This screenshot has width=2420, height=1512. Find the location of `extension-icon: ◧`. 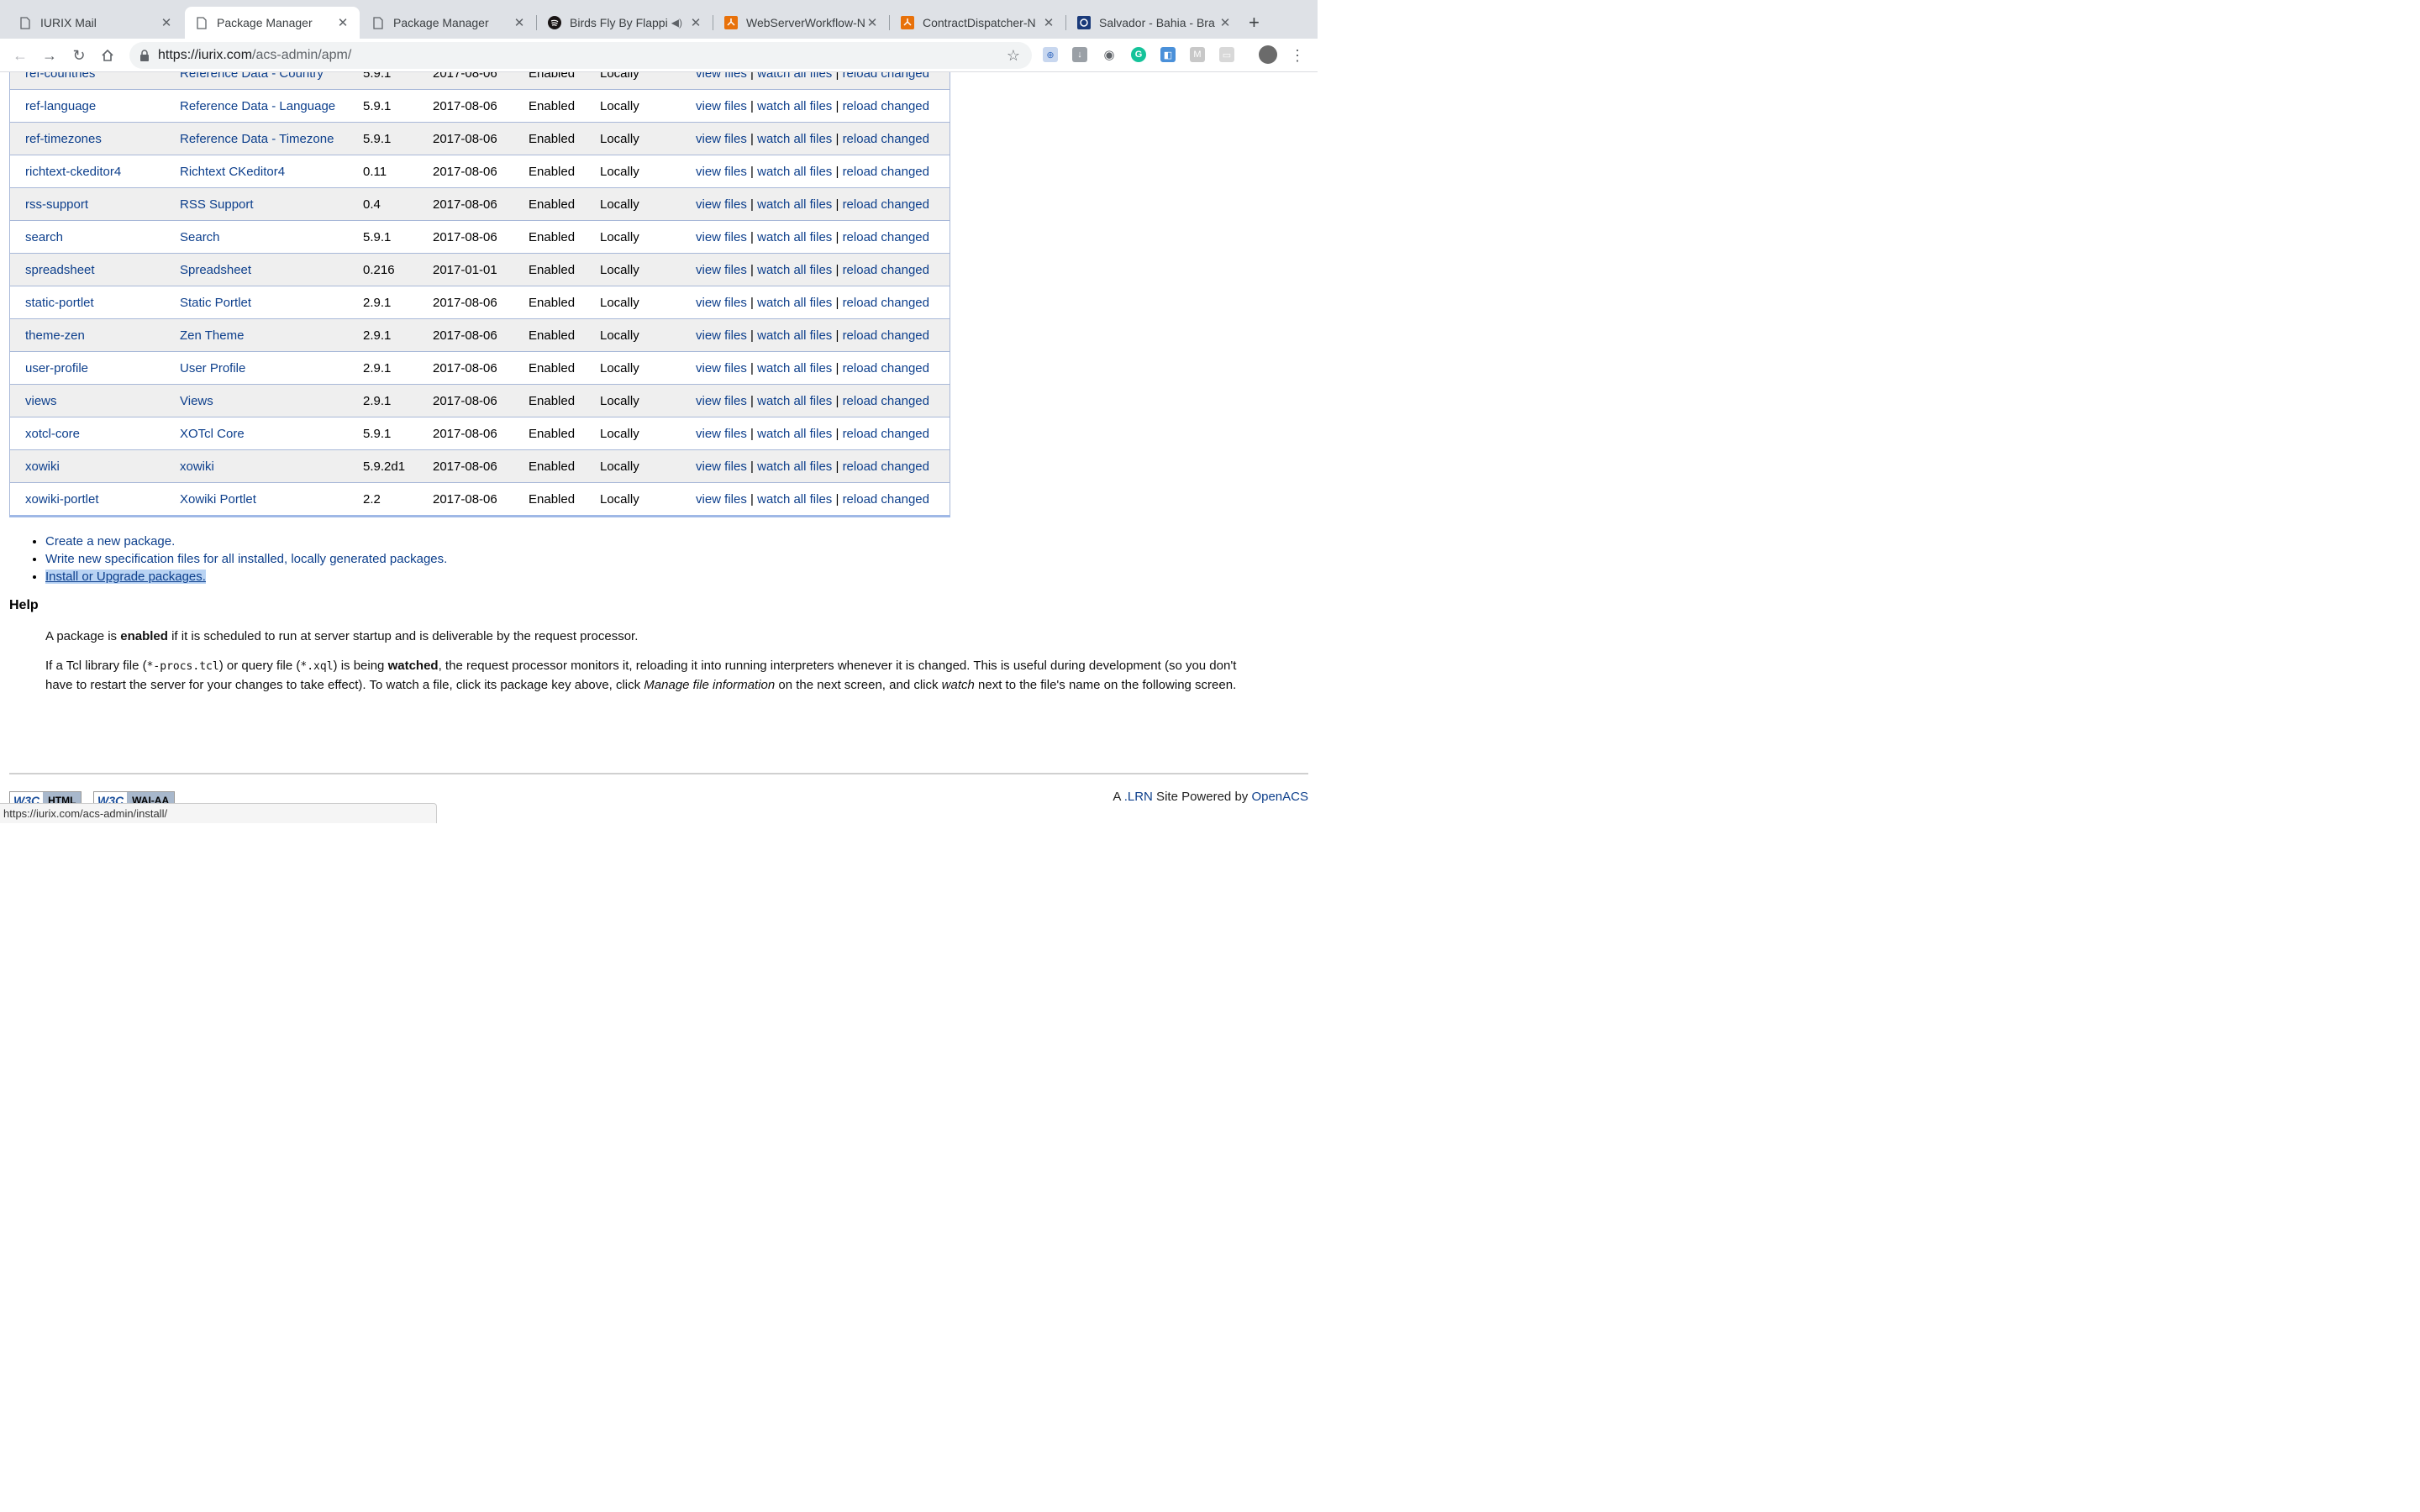

extension-icon: ◧ is located at coordinates (1168, 54).